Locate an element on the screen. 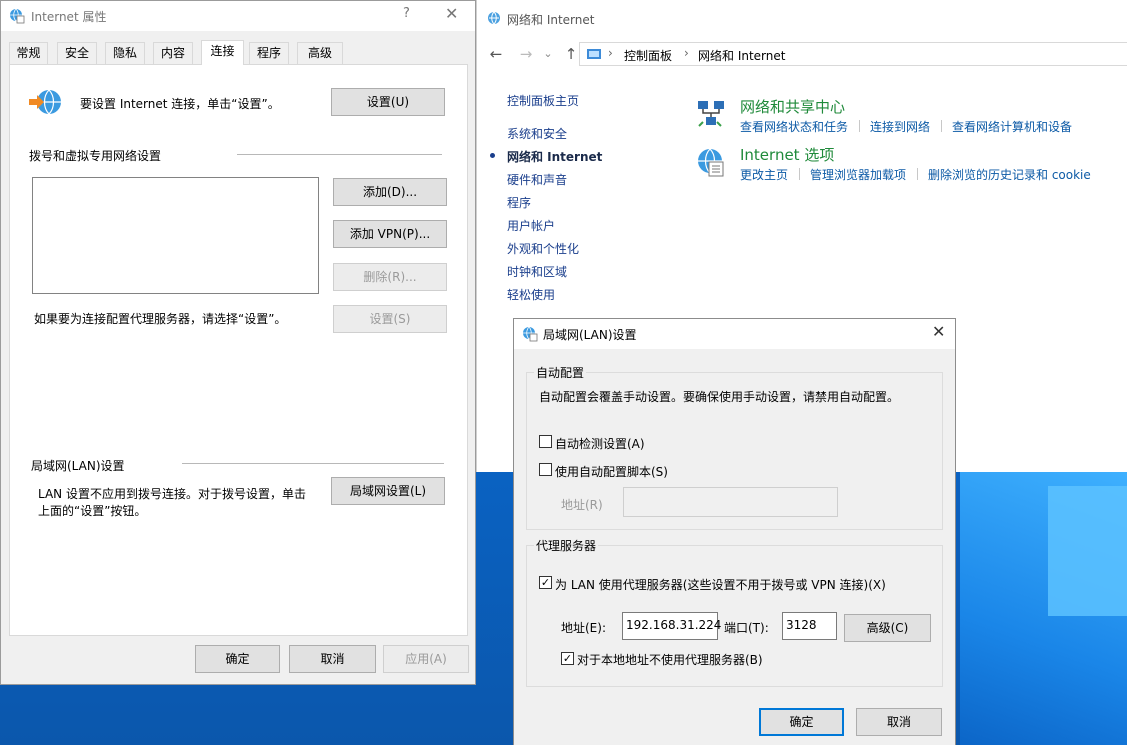 This screenshot has width=1127, height=745. navigation-bar: ← → ⌄ ↑ › 控制面板 › 网络和 Internet is located at coordinates (802, 54).